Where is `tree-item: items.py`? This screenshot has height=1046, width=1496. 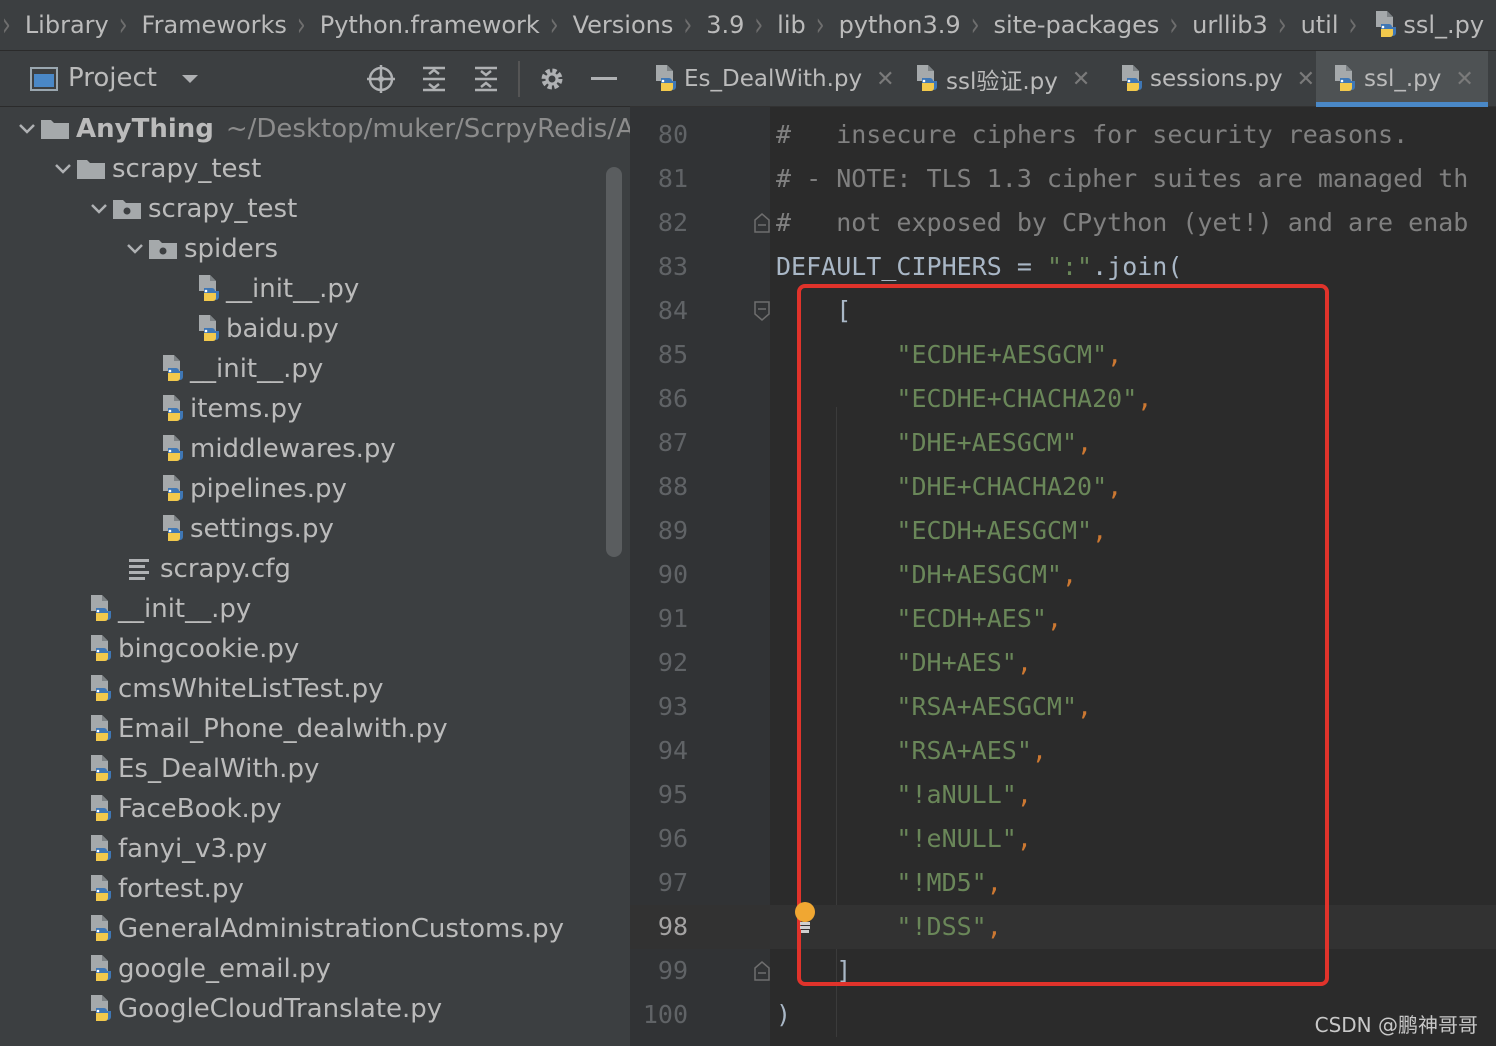 tree-item: items.py is located at coordinates (394, 409).